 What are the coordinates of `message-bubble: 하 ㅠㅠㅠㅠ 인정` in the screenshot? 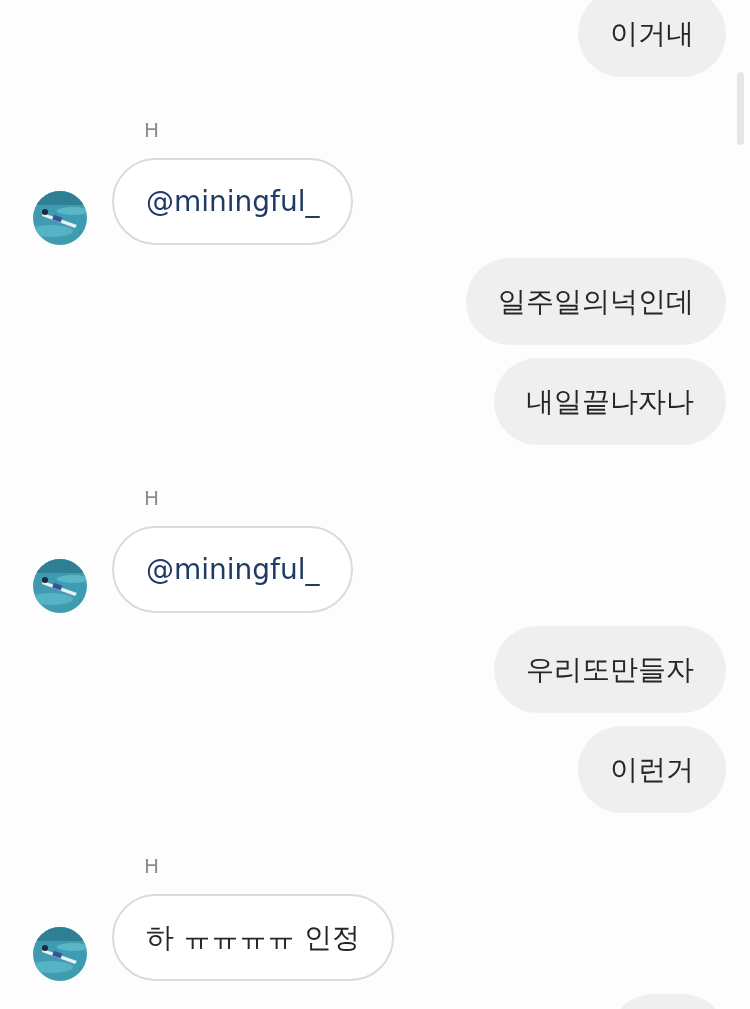 It's located at (253, 937).